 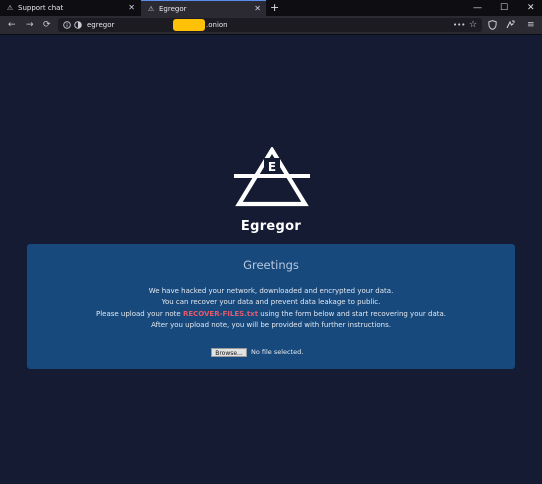 What do you see at coordinates (70, 8) in the screenshot?
I see `tab-support-chat: ⚠ Support chat ✕` at bounding box center [70, 8].